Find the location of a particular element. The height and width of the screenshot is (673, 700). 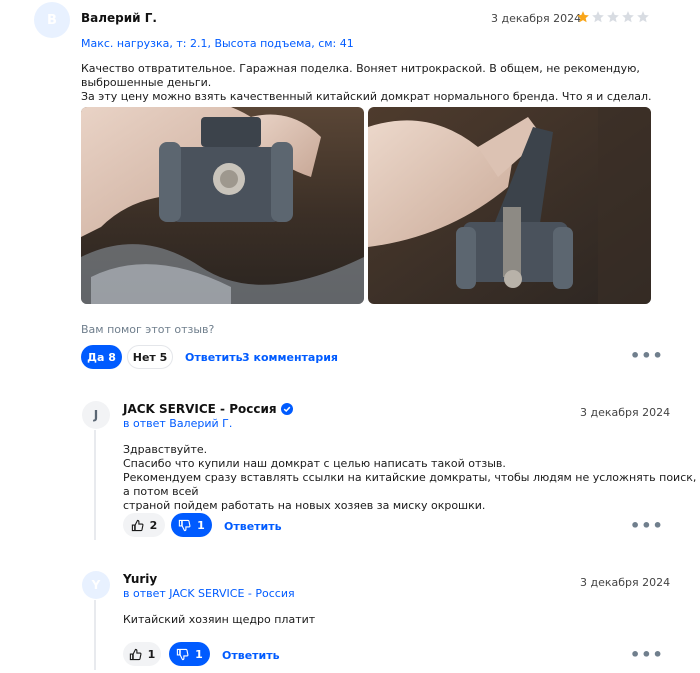

comments-link: 3 комментария is located at coordinates (290, 357).